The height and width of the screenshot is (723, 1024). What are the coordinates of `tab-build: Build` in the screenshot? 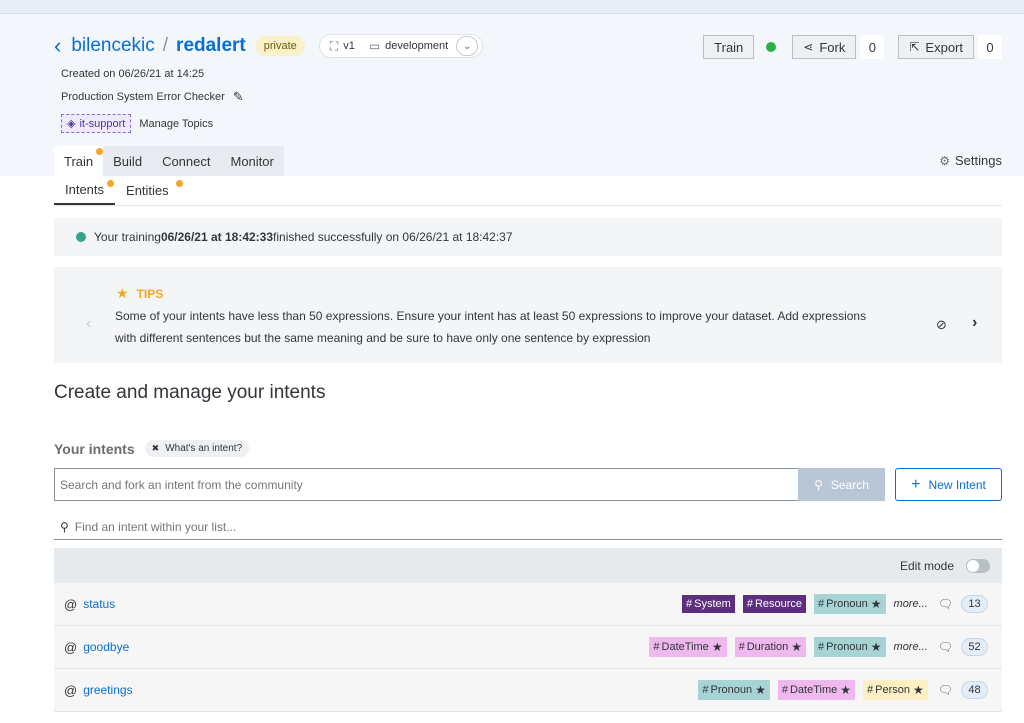 It's located at (128, 161).